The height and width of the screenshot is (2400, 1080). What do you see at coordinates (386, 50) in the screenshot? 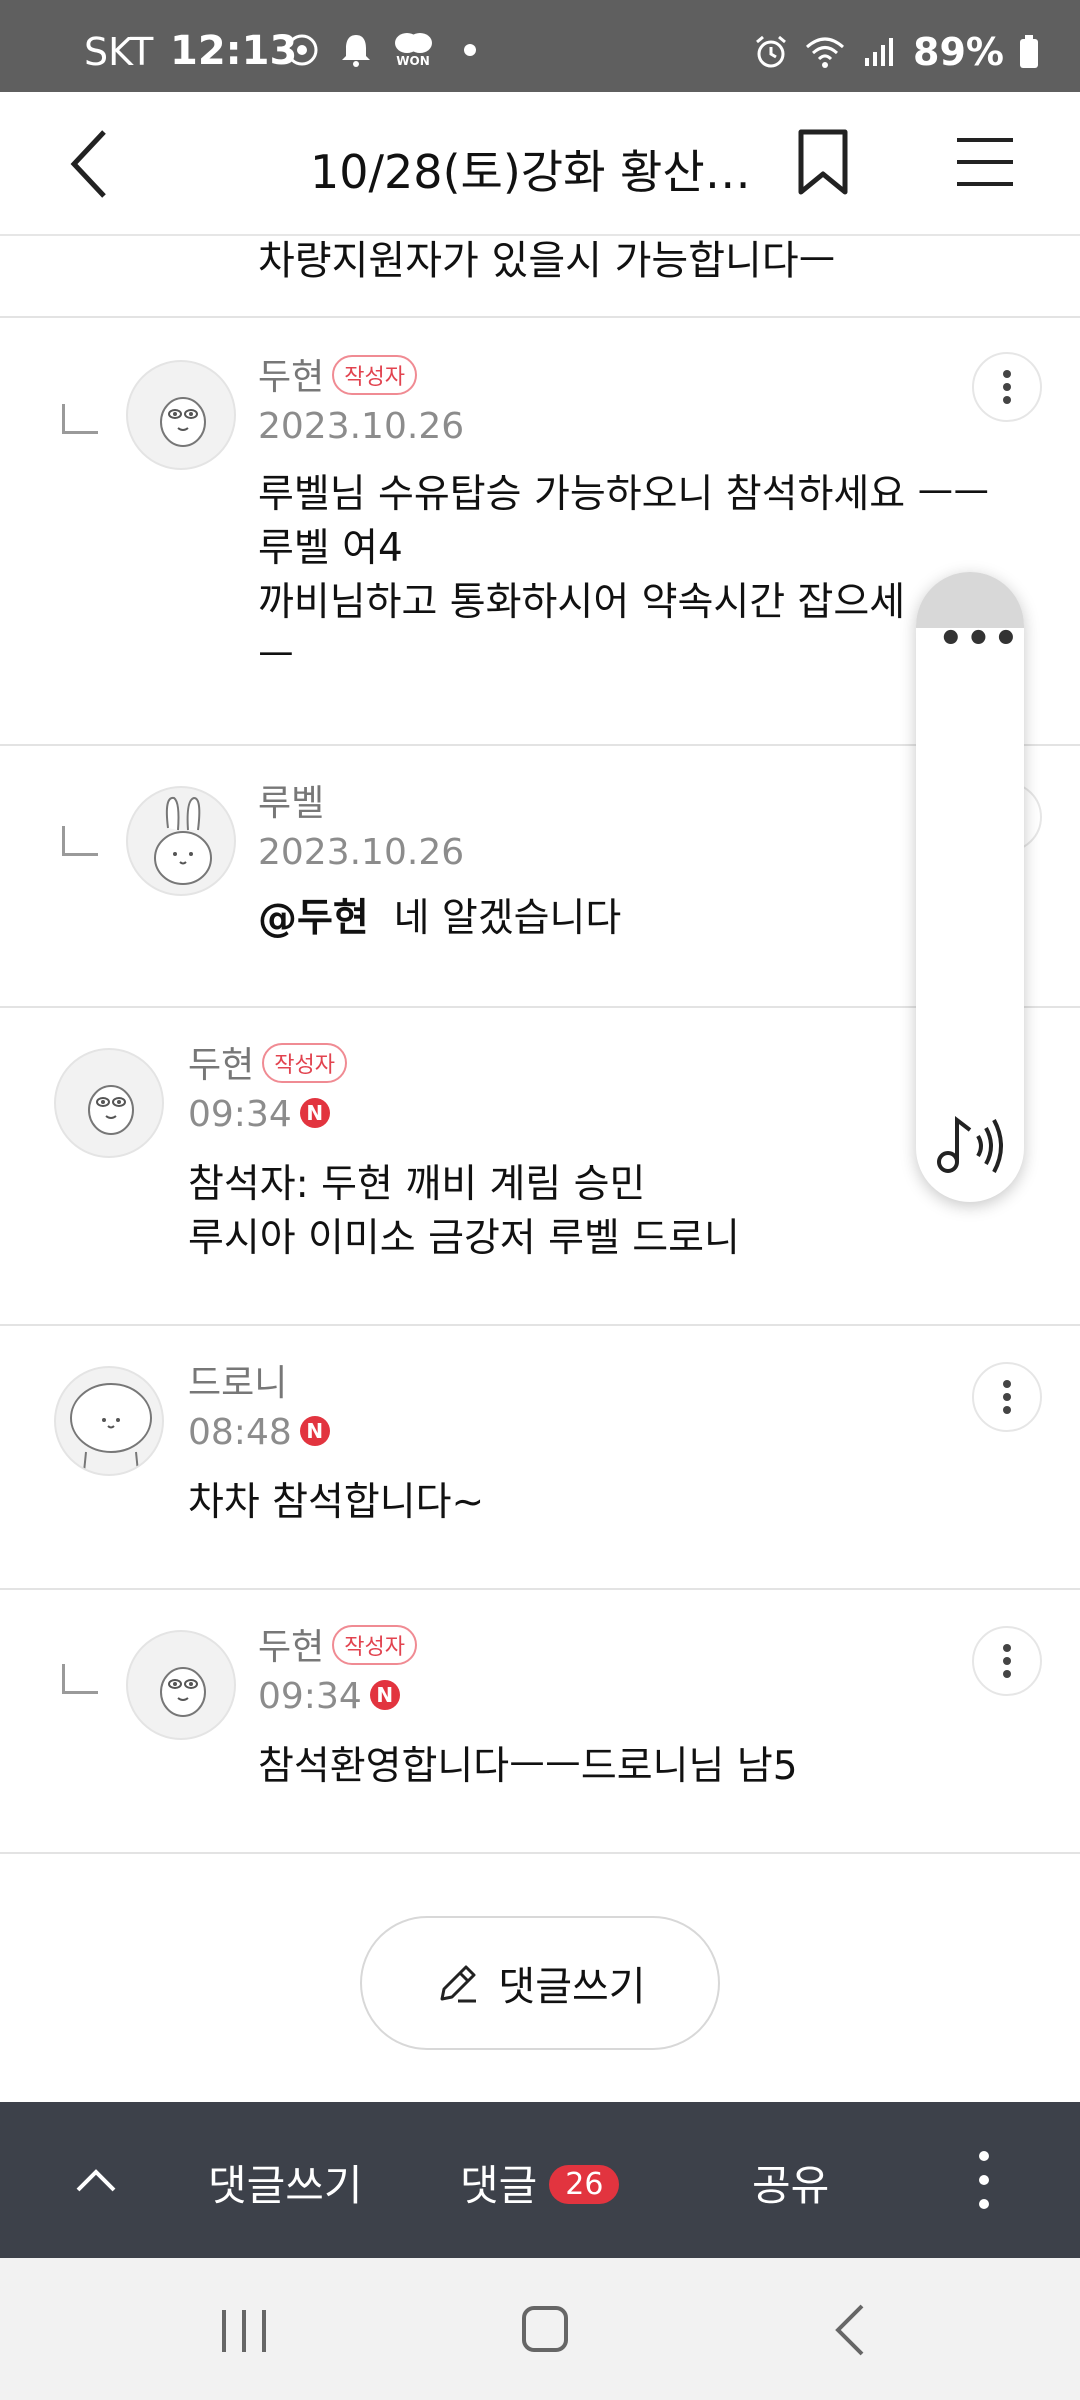
I see `notification-icons: WON` at bounding box center [386, 50].